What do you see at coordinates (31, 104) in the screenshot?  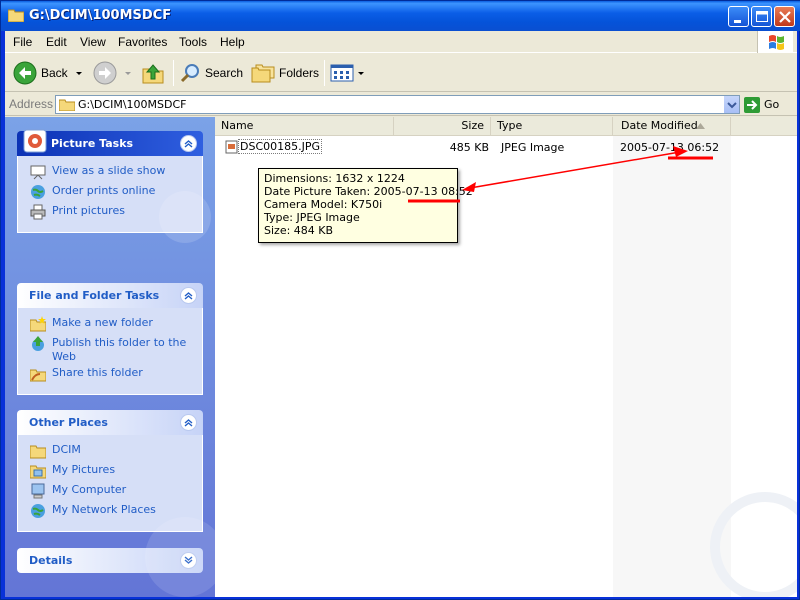 I see `address-label: Address` at bounding box center [31, 104].